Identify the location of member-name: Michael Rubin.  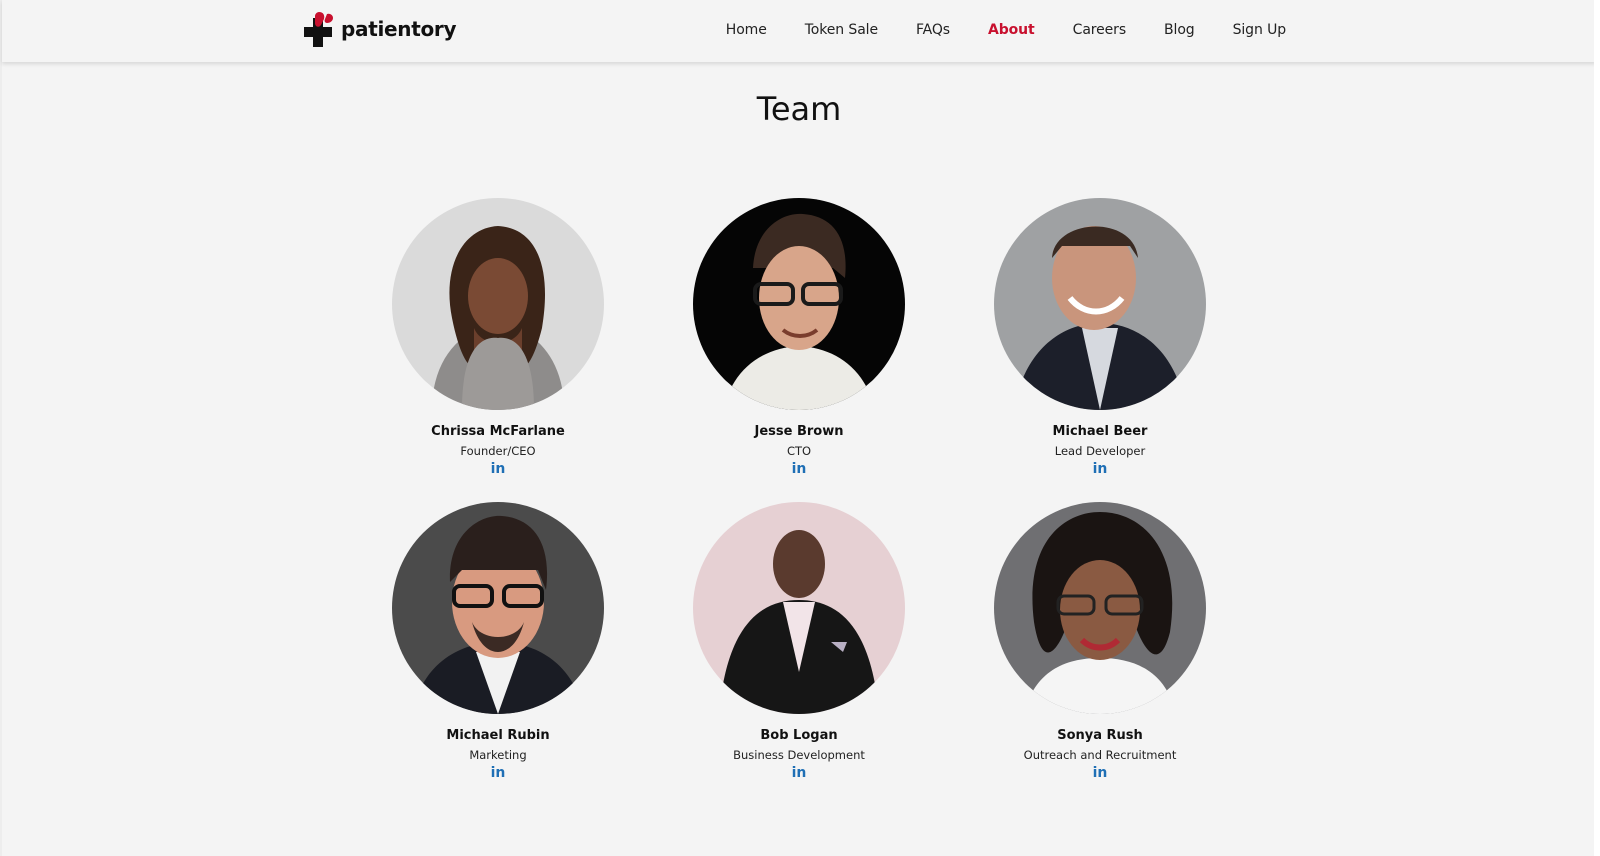
(498, 735).